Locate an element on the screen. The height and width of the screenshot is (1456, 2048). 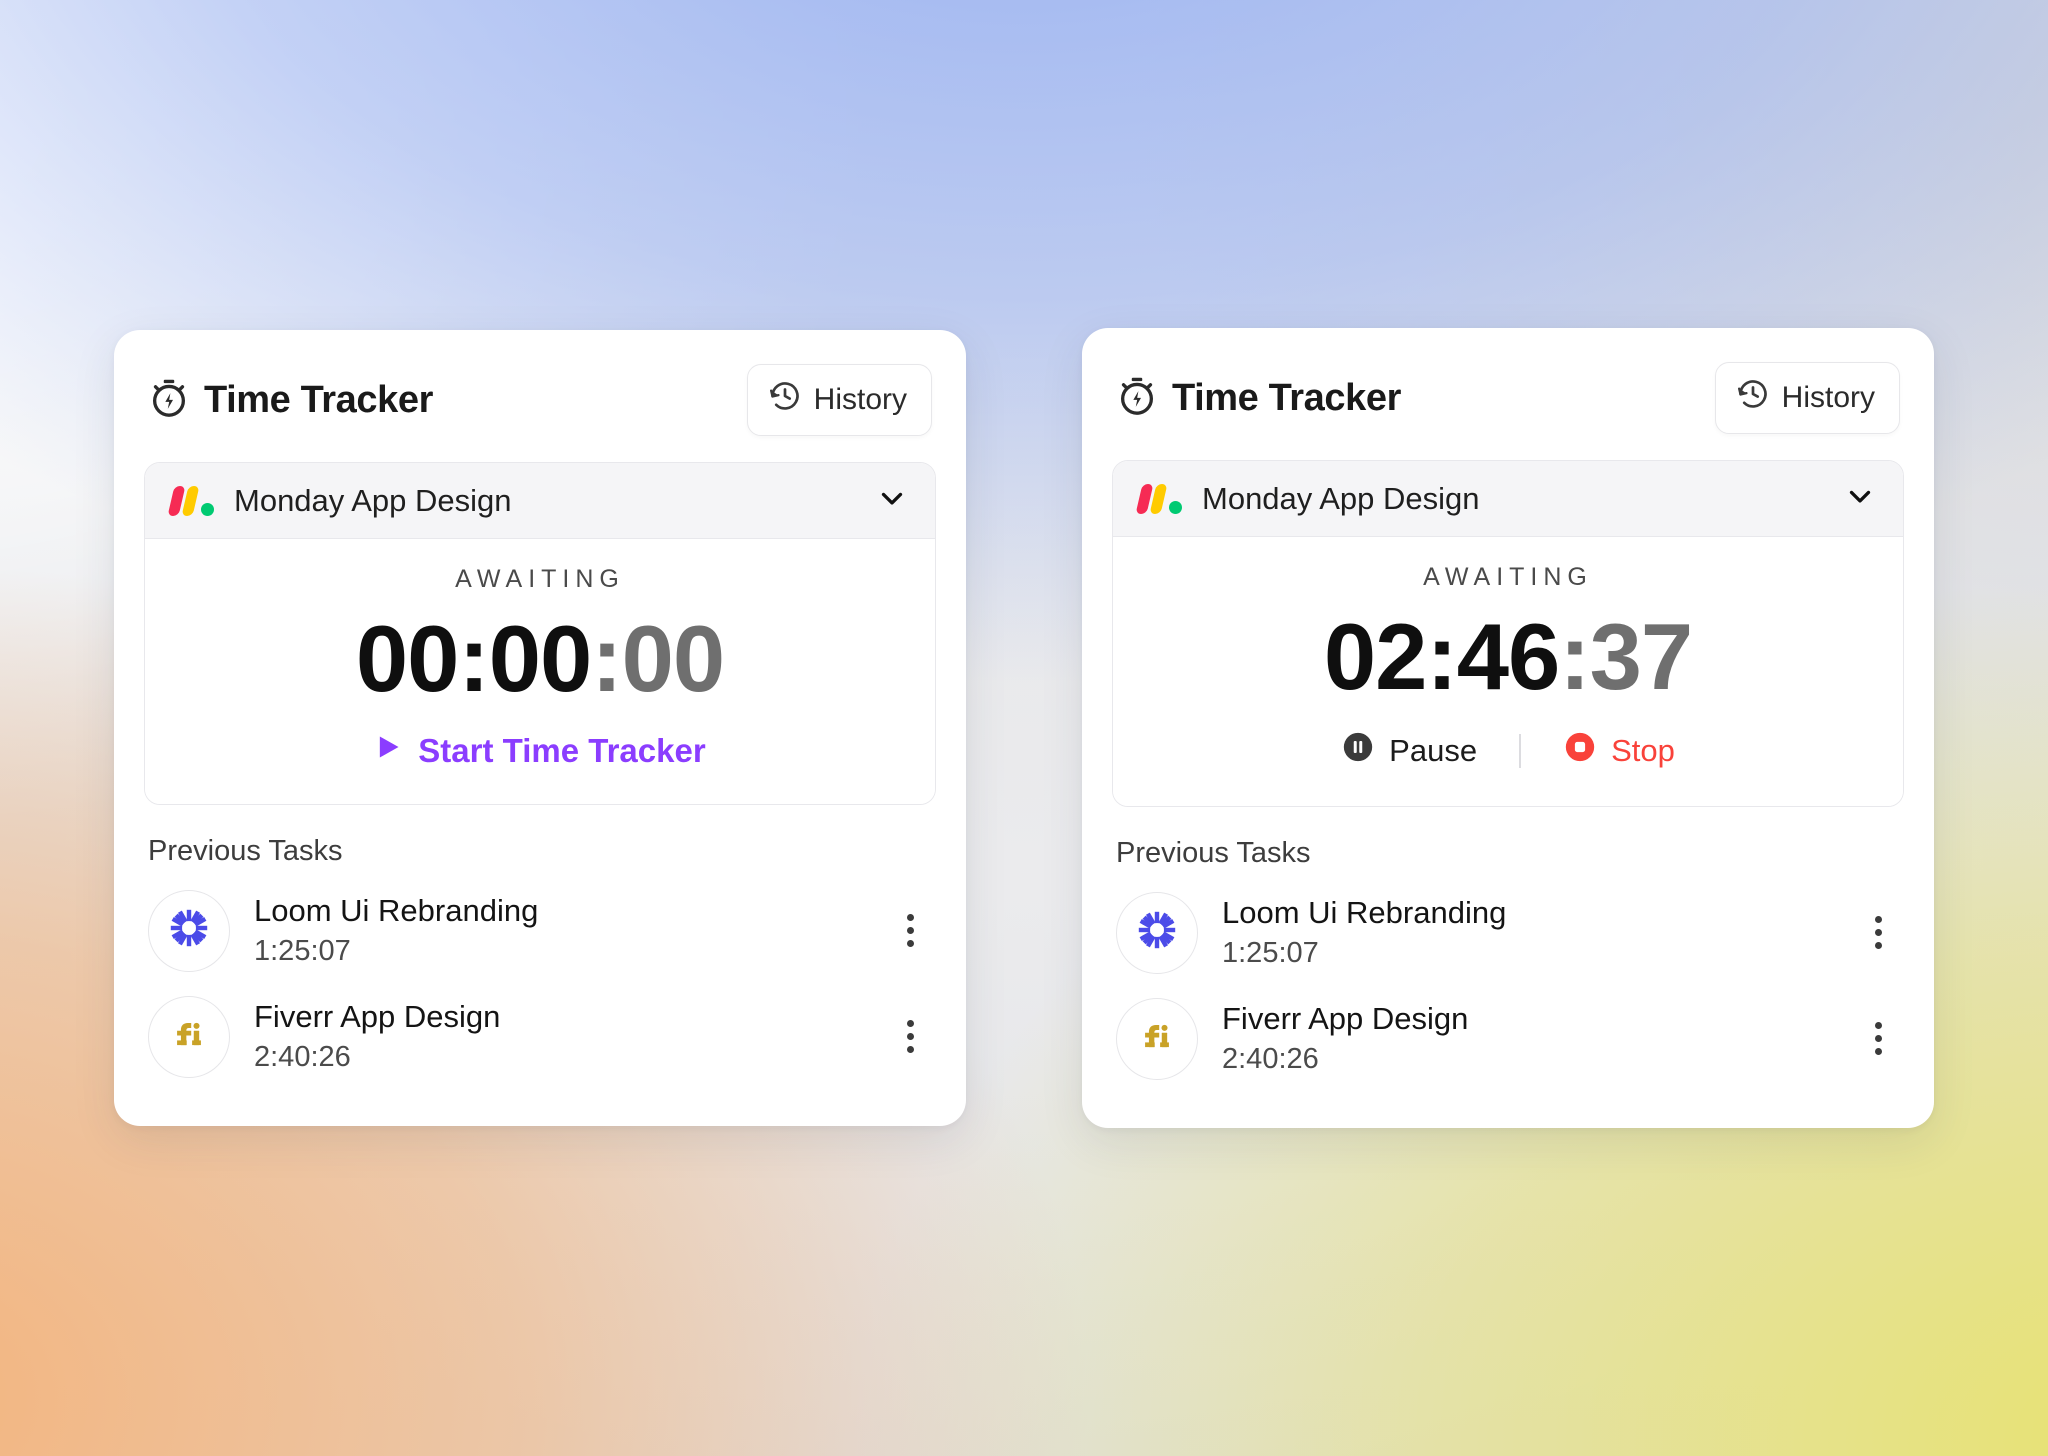
timer-hours: 00 is located at coordinates (407, 659).